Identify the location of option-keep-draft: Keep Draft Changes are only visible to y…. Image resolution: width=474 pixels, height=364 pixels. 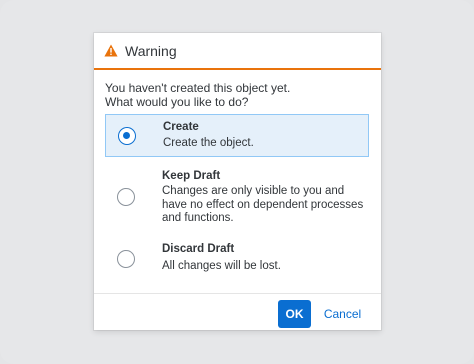
(237, 197).